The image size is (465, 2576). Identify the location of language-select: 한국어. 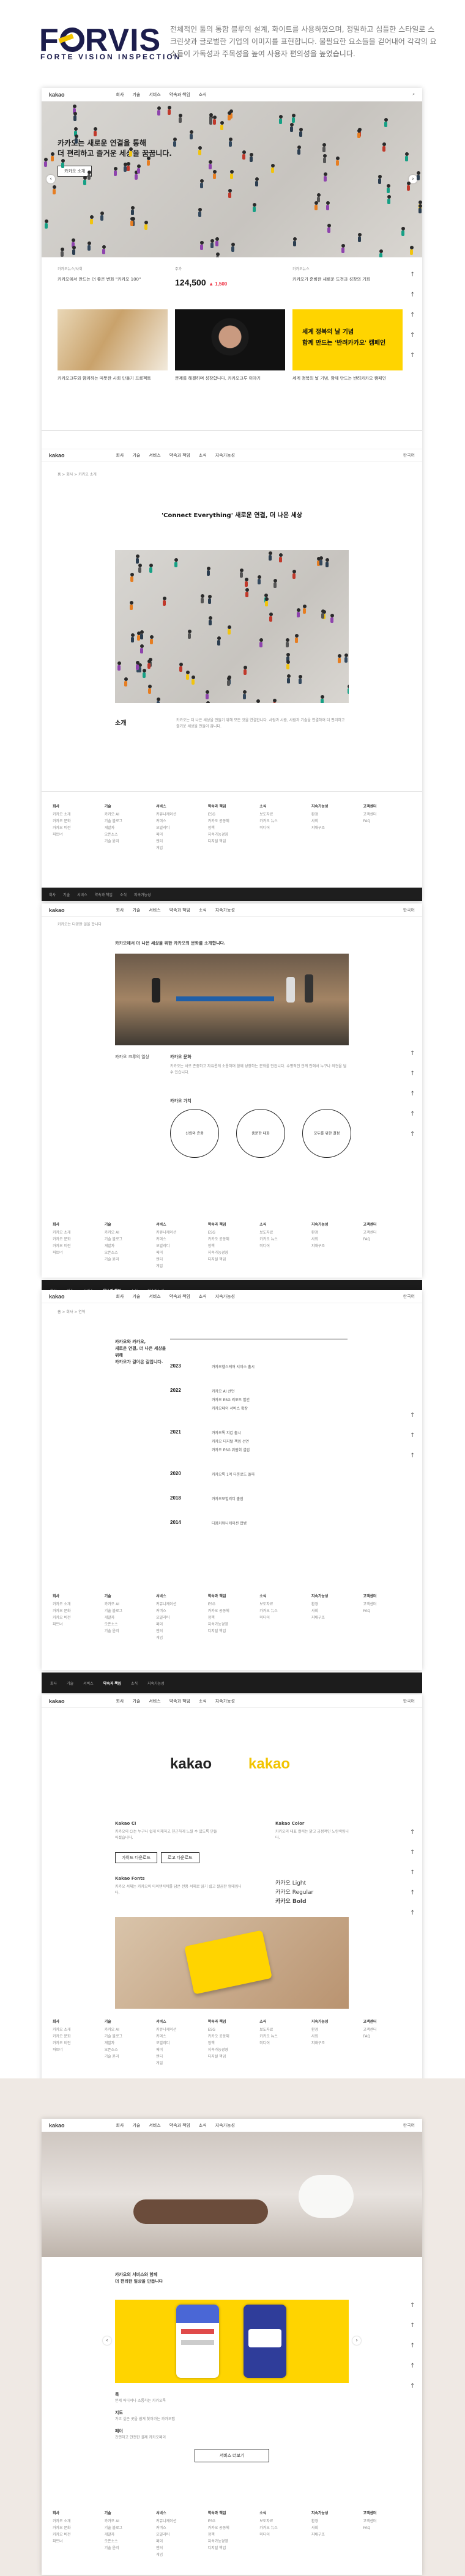
(409, 1701).